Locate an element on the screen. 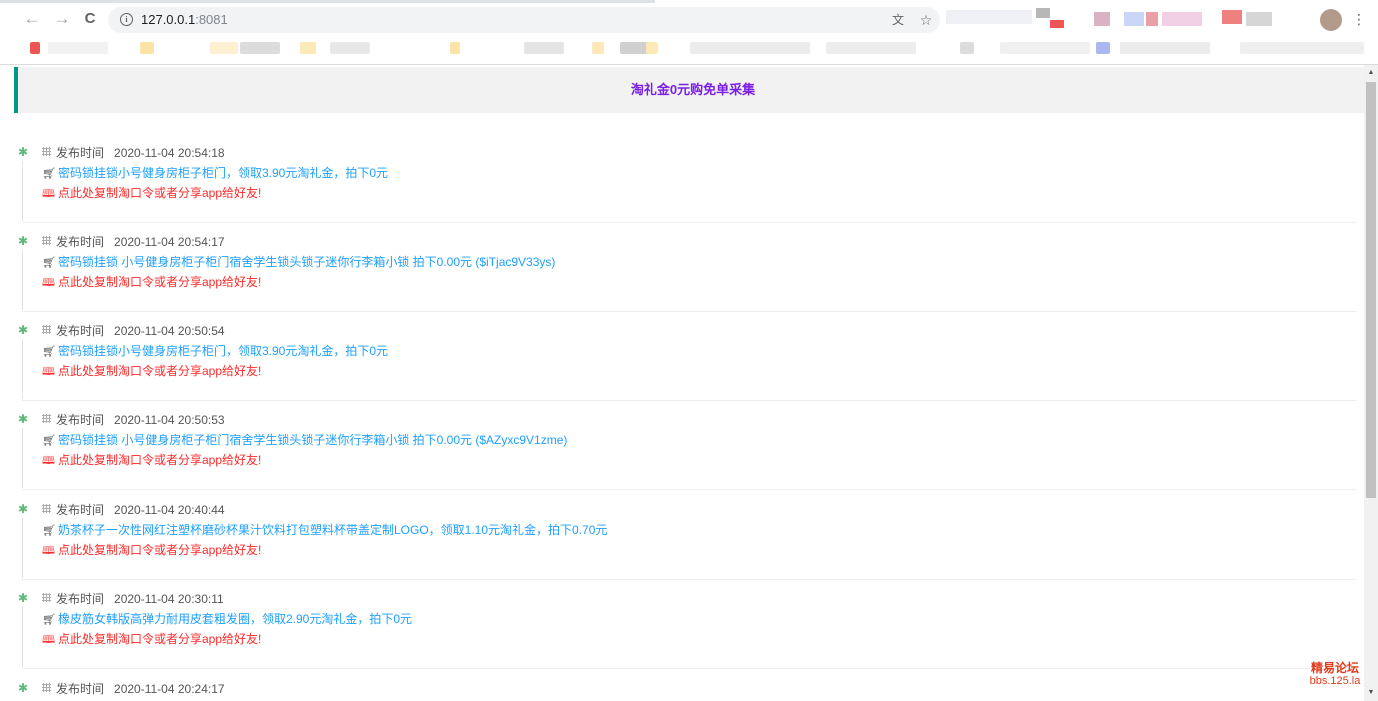  scrollbar-thumb is located at coordinates (1371, 290).